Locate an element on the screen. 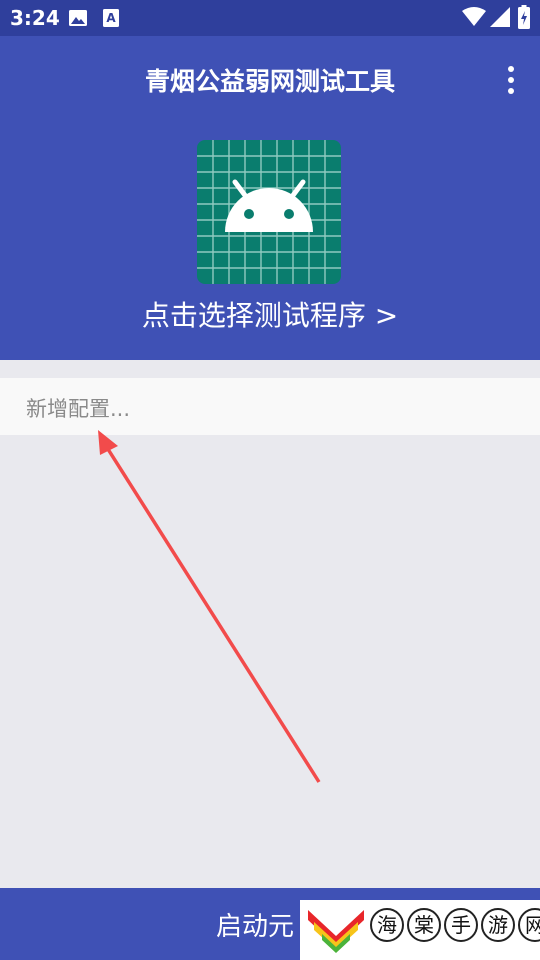  watermark-logo is located at coordinates (336, 931).